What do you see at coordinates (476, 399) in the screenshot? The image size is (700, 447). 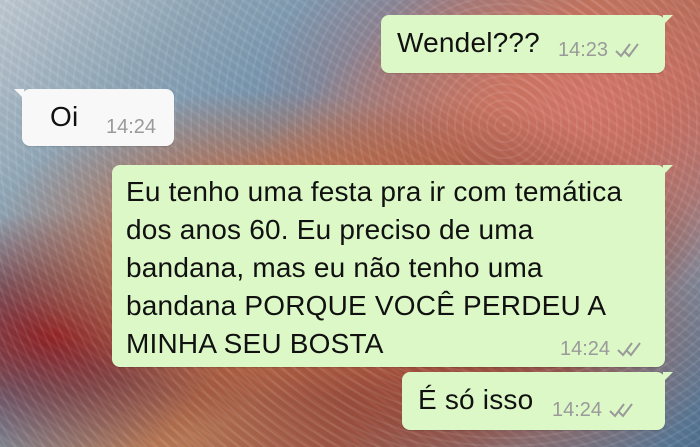 I see `message-text: É só isso` at bounding box center [476, 399].